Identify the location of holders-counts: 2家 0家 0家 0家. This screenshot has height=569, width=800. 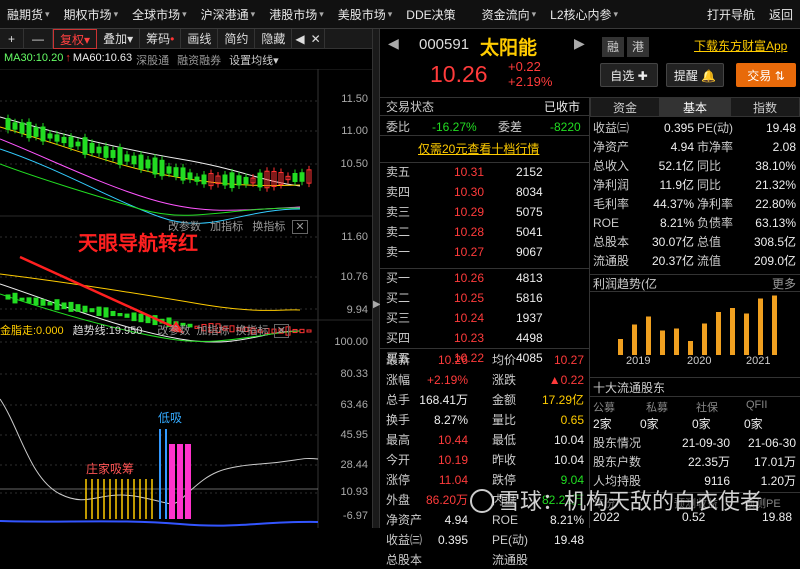
(678, 424).